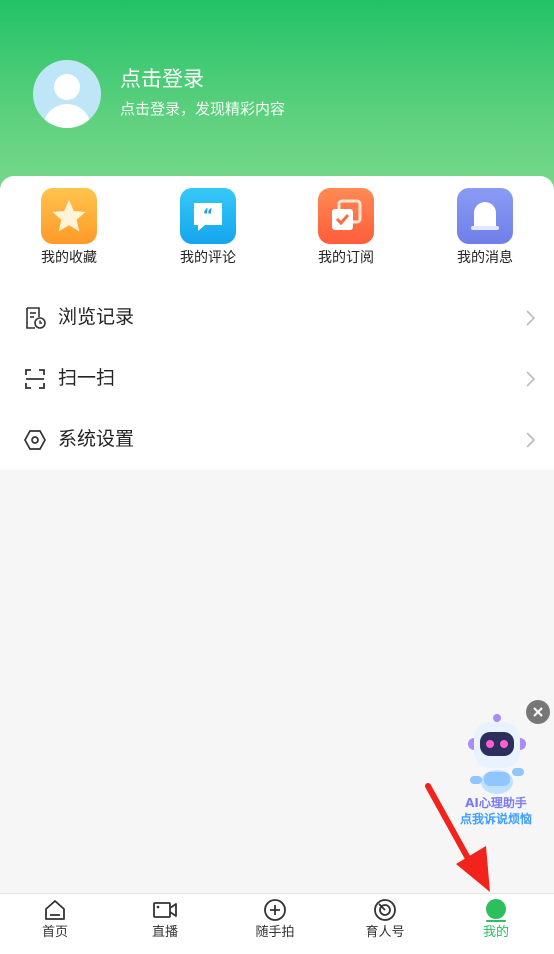  What do you see at coordinates (203, 109) in the screenshot?
I see `login-subtitle: 点击登录，发现精彩内容` at bounding box center [203, 109].